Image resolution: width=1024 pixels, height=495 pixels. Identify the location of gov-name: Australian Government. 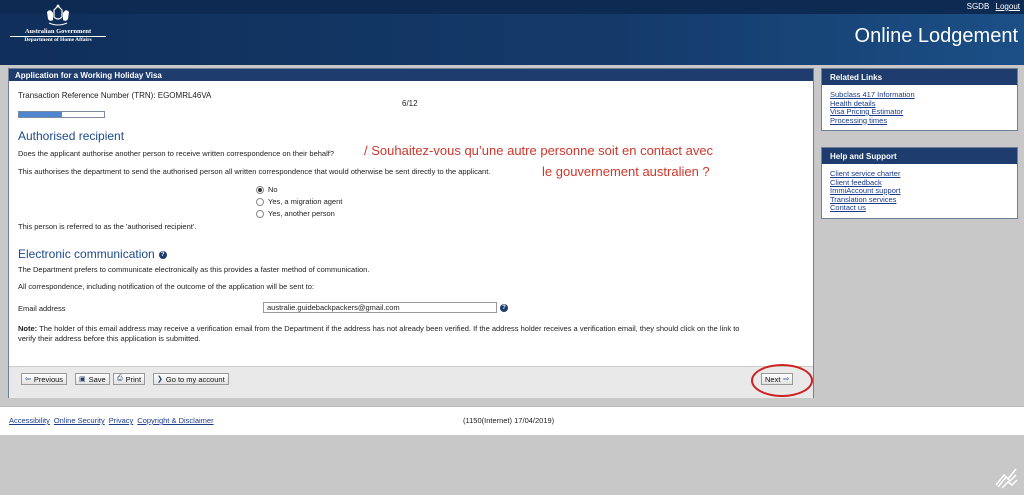
(58, 31).